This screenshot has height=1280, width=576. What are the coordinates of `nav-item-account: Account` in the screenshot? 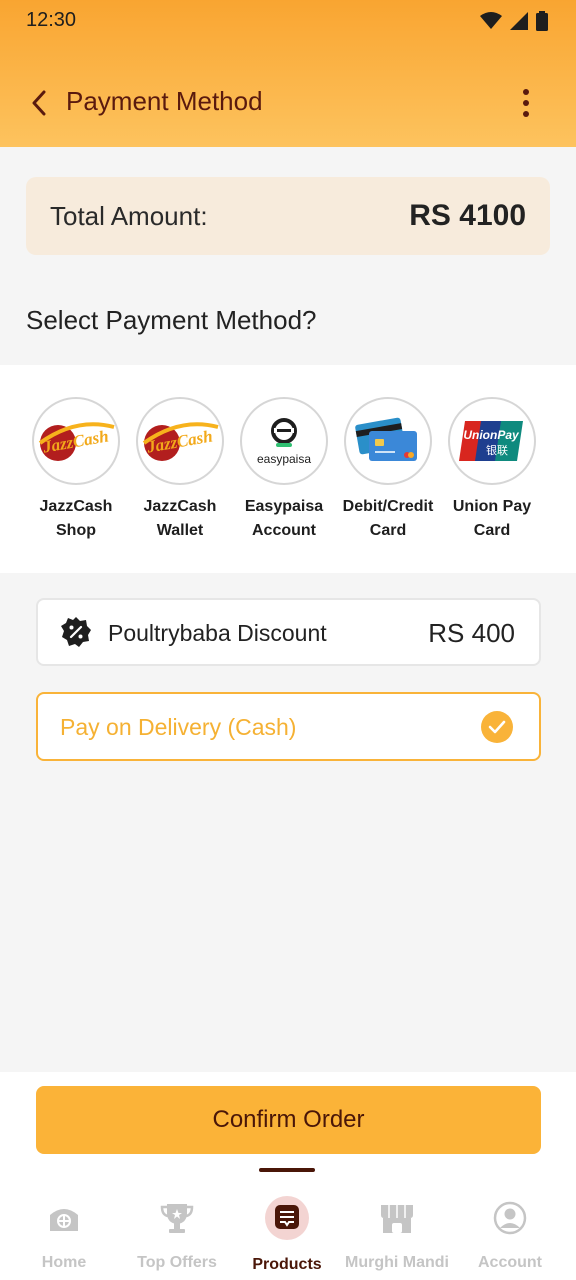 It's located at (510, 1235).